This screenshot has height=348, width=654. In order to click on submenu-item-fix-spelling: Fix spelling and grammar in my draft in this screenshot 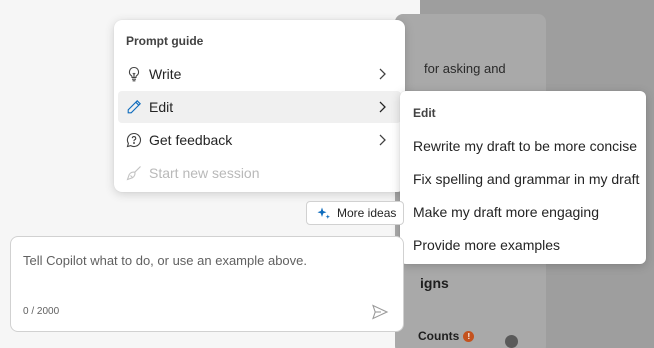, I will do `click(526, 179)`.